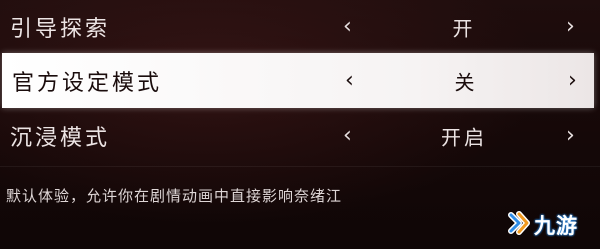 The width and height of the screenshot is (600, 249). Describe the element at coordinates (60, 138) in the screenshot. I see `setting-label: 沉浸模式` at that location.